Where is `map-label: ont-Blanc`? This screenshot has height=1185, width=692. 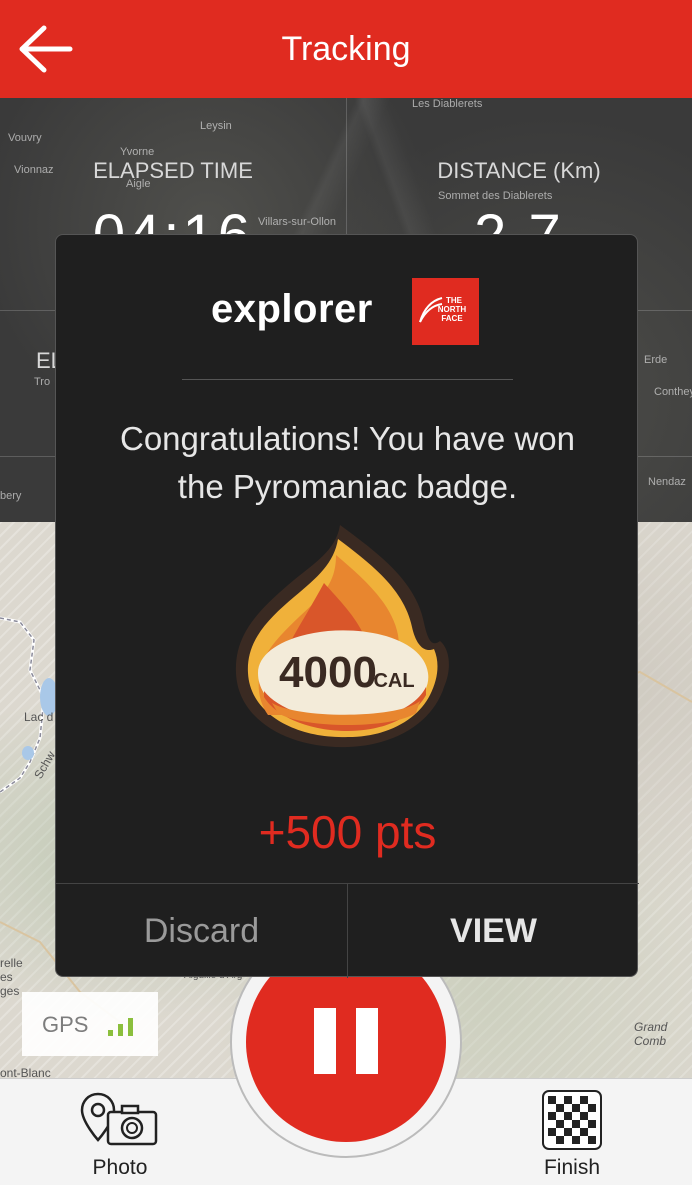
map-label: ont-Blanc is located at coordinates (25, 1072).